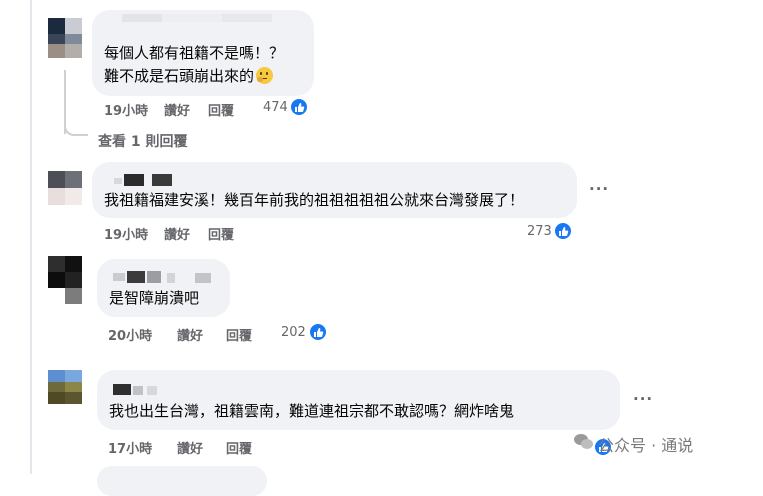 This screenshot has height=496, width=763. What do you see at coordinates (130, 334) in the screenshot?
I see `comment-time: 20小時` at bounding box center [130, 334].